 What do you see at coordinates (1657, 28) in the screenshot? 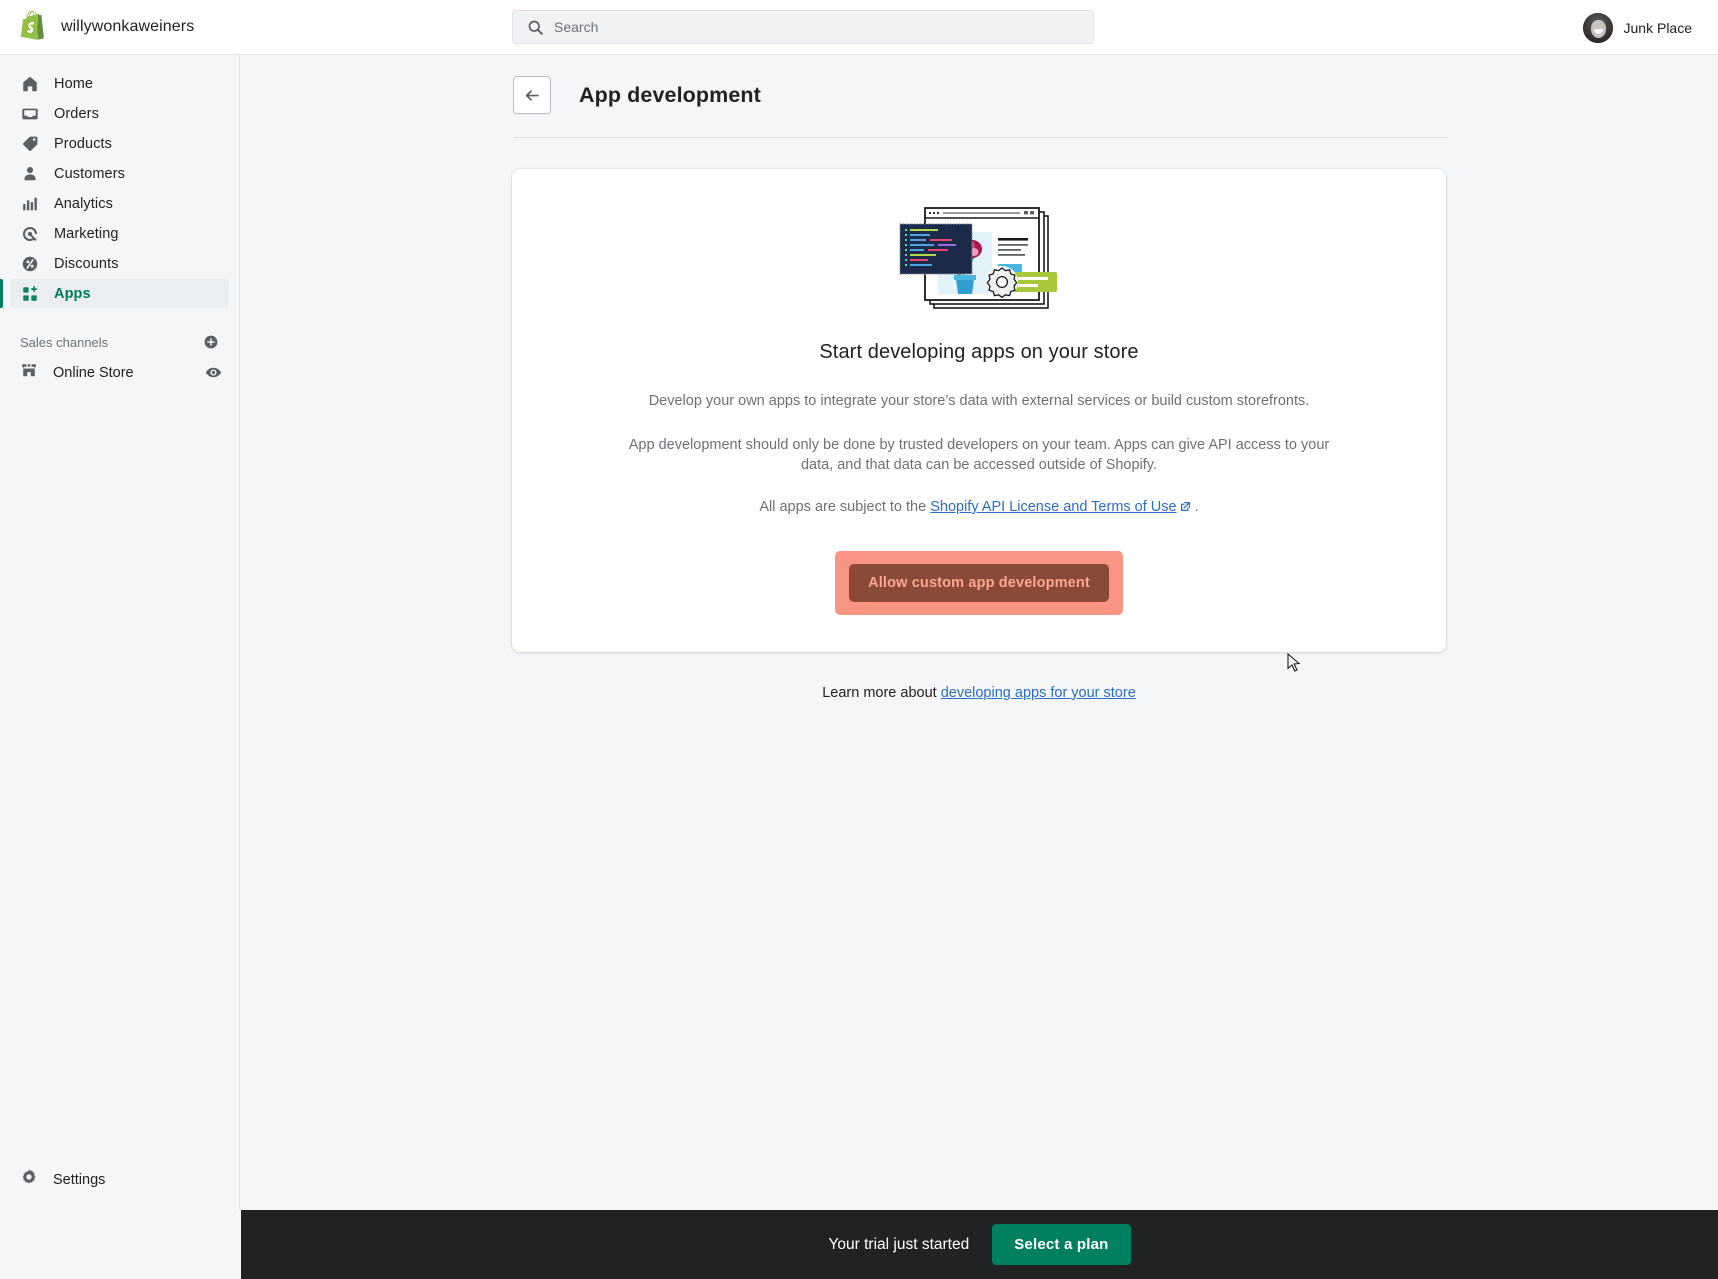
I see `user-name: Junk Place` at bounding box center [1657, 28].